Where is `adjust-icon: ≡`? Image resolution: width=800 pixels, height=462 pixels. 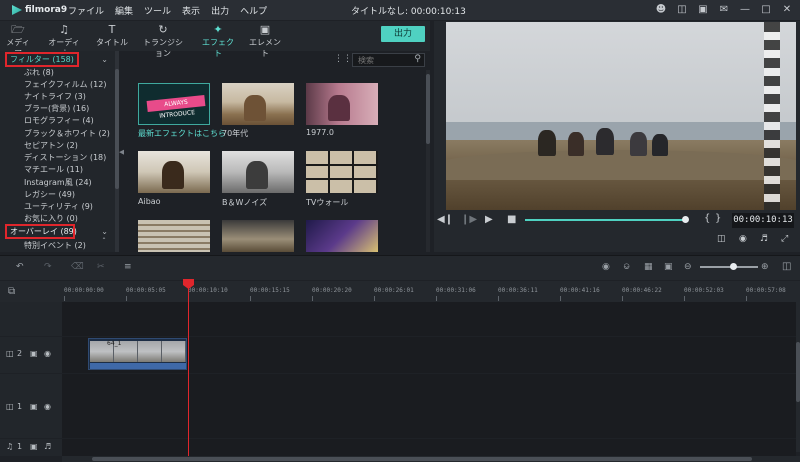
adjust-icon: ≡ is located at coordinates (128, 267).